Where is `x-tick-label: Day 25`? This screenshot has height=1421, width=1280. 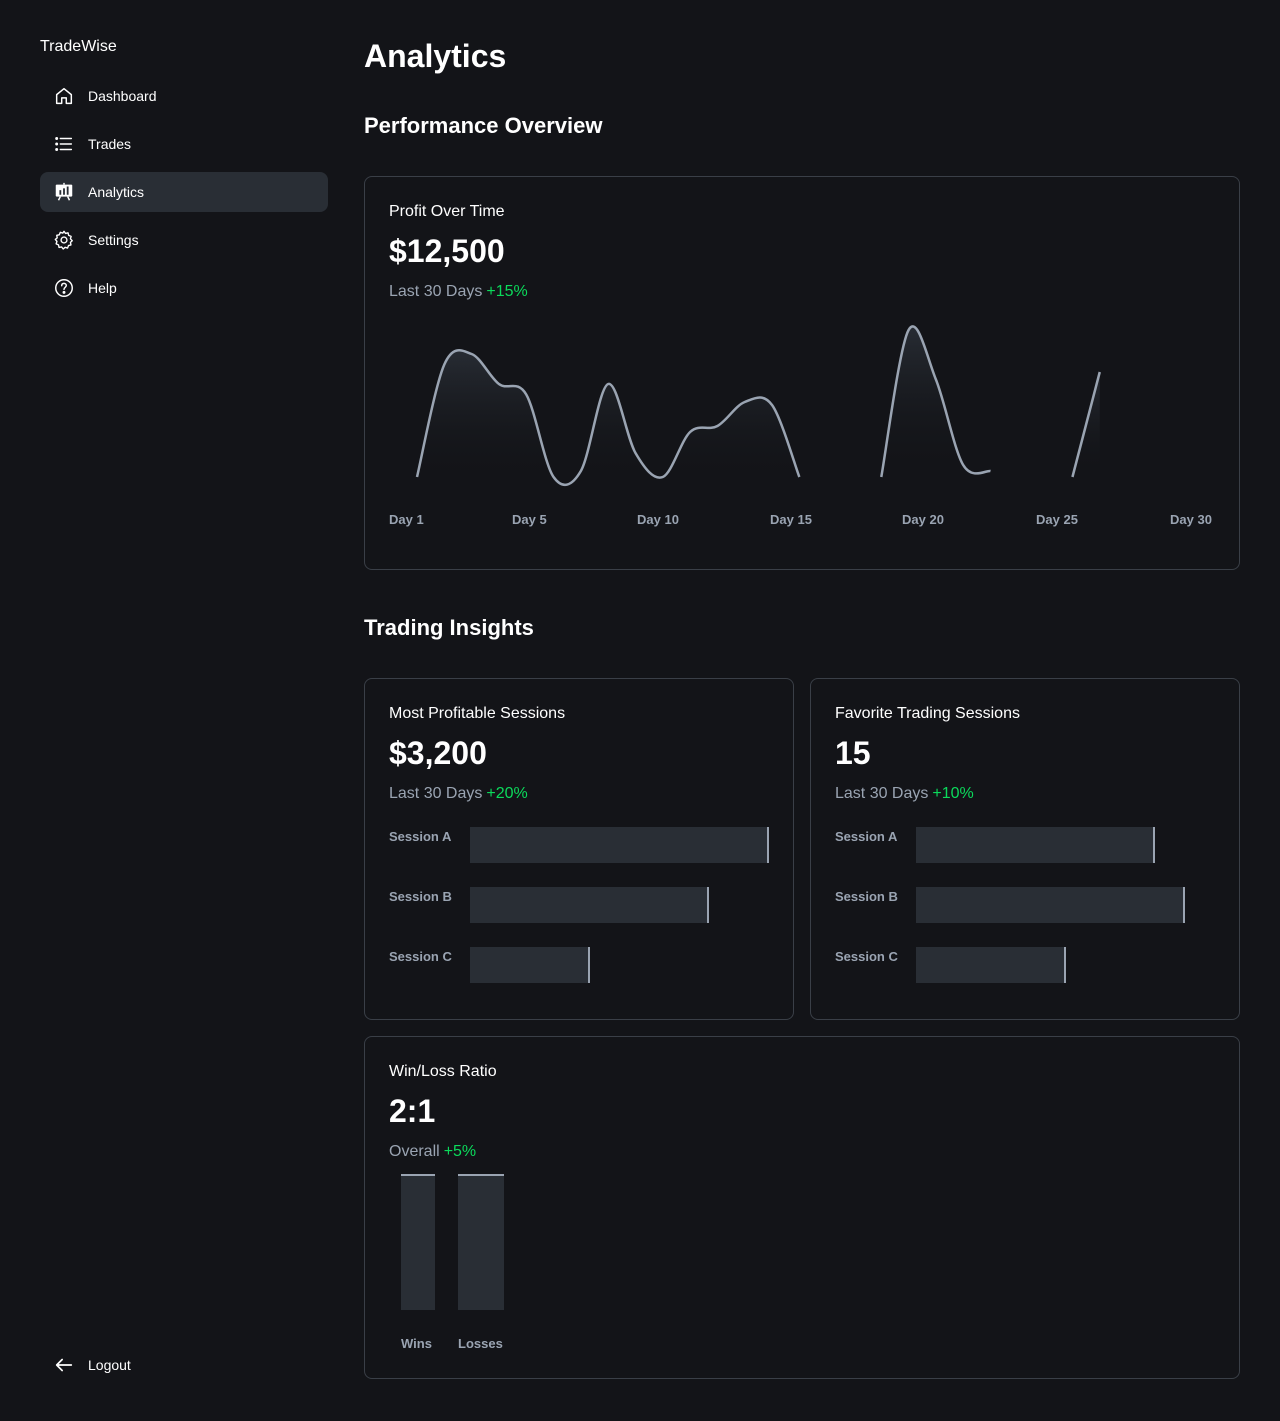 x-tick-label: Day 25 is located at coordinates (1057, 519).